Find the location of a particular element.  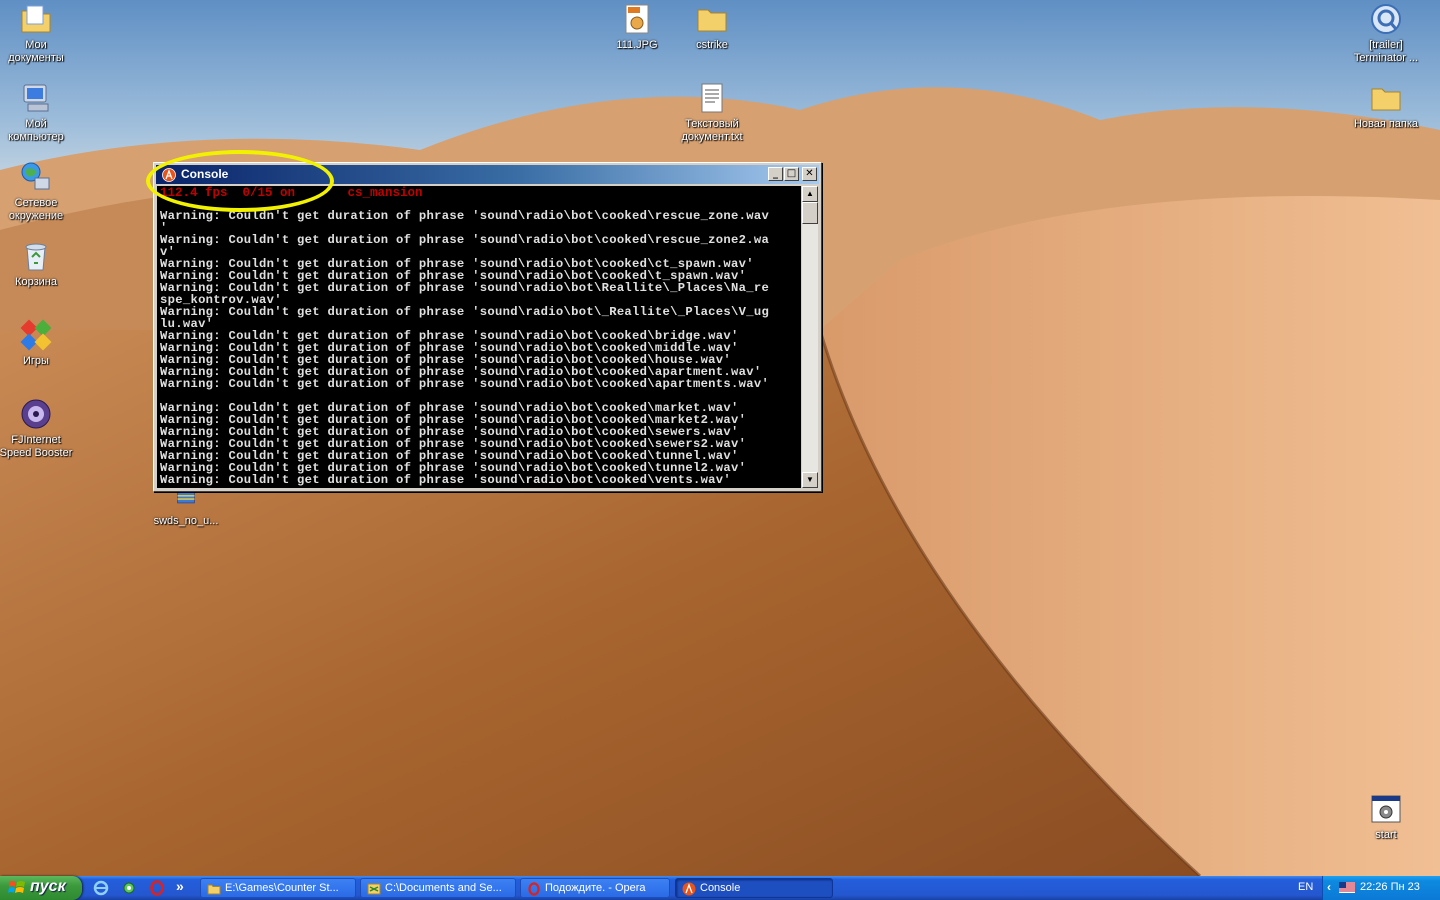

text-document-icon is located at coordinates (712, 98).